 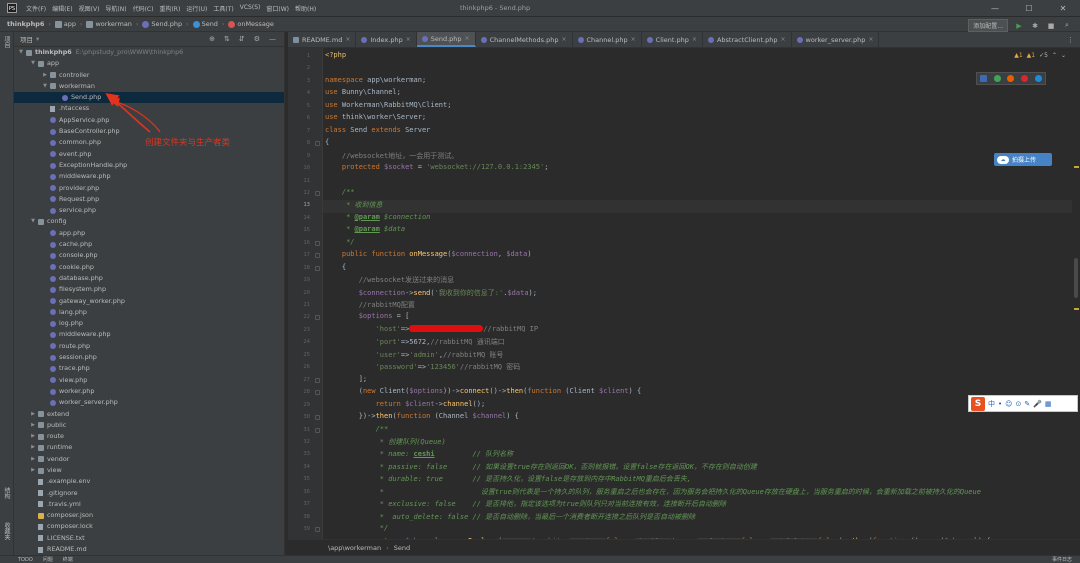 I want to click on editor-tab: Send.php ×, so click(x=446, y=39).